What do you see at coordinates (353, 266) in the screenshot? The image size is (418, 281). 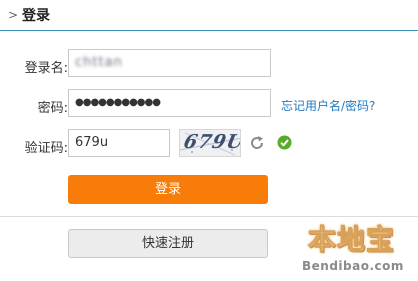 I see `watermark-url: Bendibao.com` at bounding box center [353, 266].